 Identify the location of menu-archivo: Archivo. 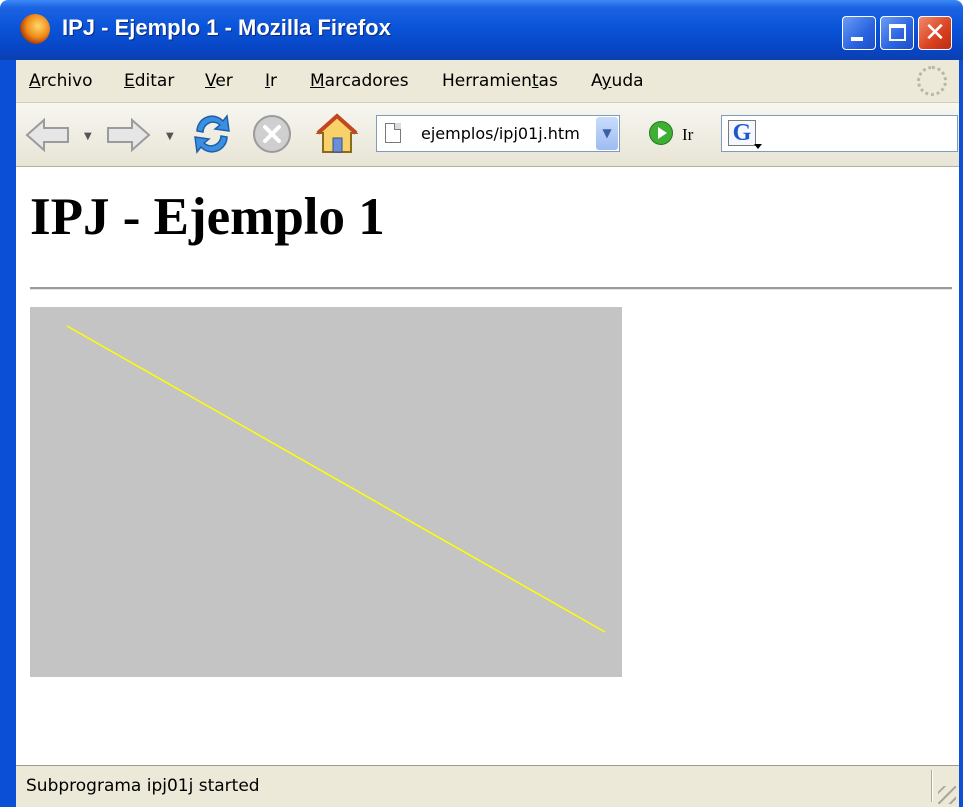
(61, 81).